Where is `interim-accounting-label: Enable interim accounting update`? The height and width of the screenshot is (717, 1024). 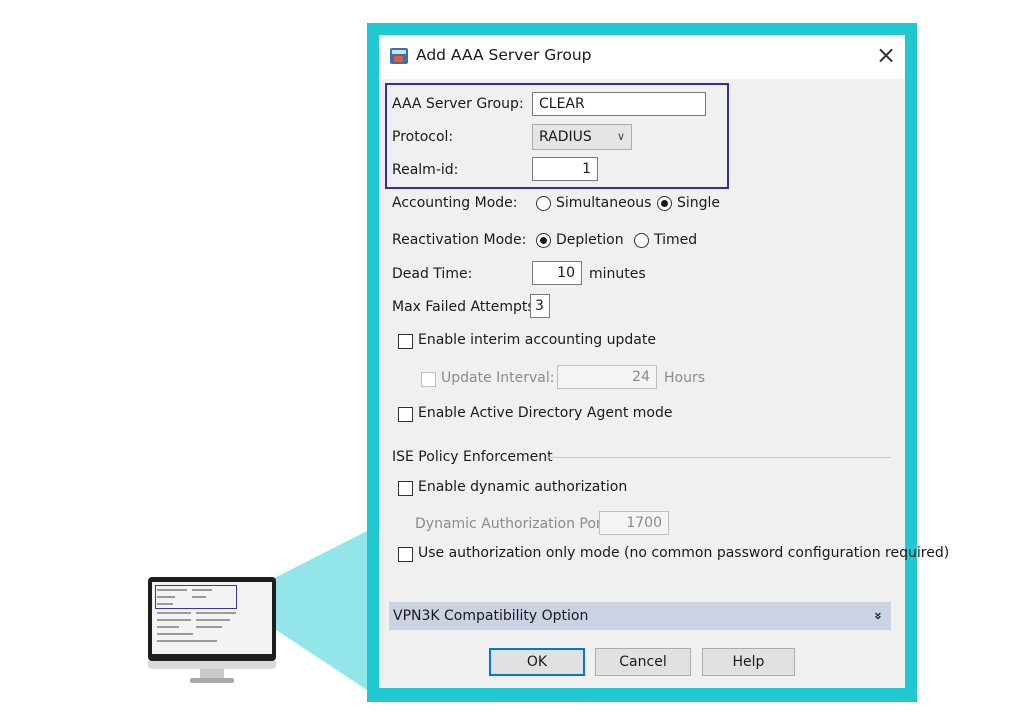
interim-accounting-label: Enable interim accounting update is located at coordinates (537, 340).